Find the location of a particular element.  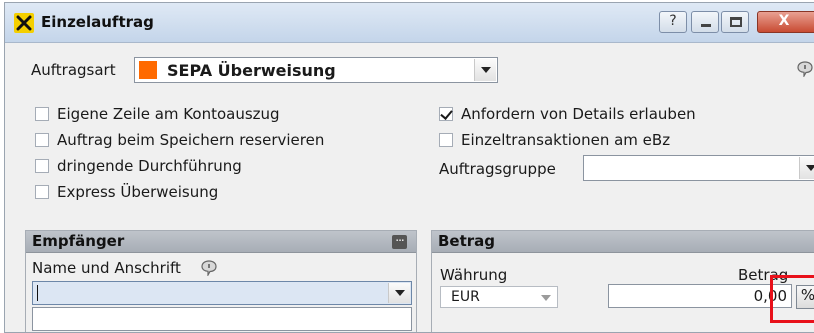

window-title: Einzelauftrag is located at coordinates (97, 22).